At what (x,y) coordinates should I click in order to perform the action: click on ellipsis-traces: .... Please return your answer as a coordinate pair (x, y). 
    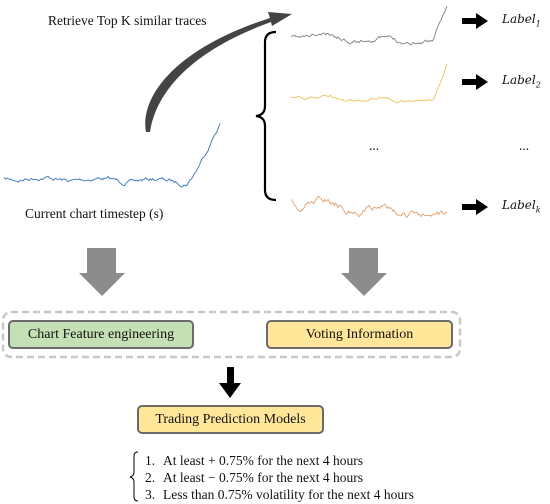
    Looking at the image, I should click on (374, 145).